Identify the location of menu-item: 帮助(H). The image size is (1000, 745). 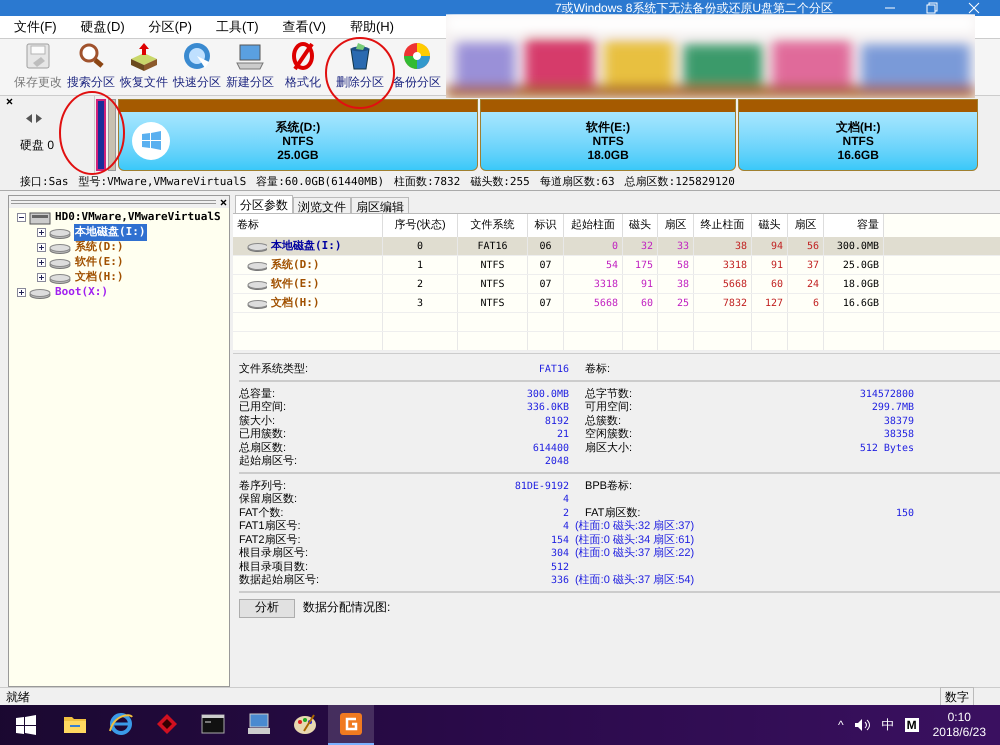
(372, 27).